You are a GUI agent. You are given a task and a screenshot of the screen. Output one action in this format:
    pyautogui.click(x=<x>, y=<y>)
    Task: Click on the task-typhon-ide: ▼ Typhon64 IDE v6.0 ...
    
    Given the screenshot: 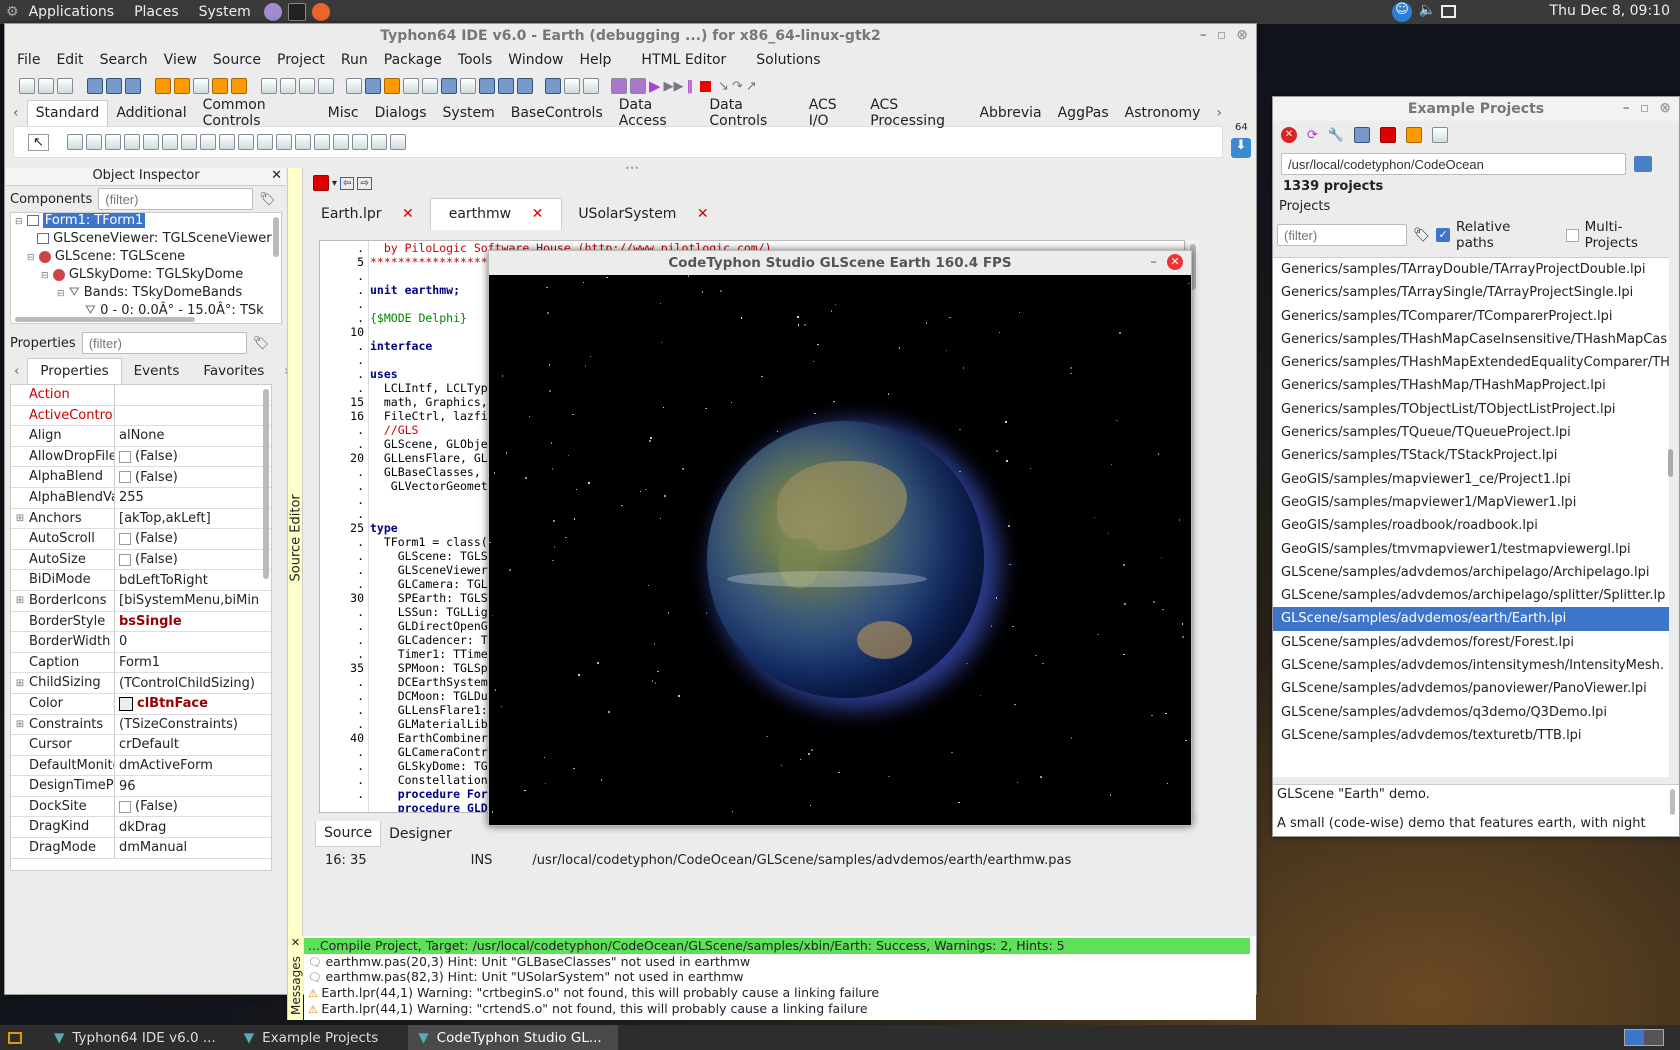 What is the action you would take?
    pyautogui.click(x=135, y=1037)
    